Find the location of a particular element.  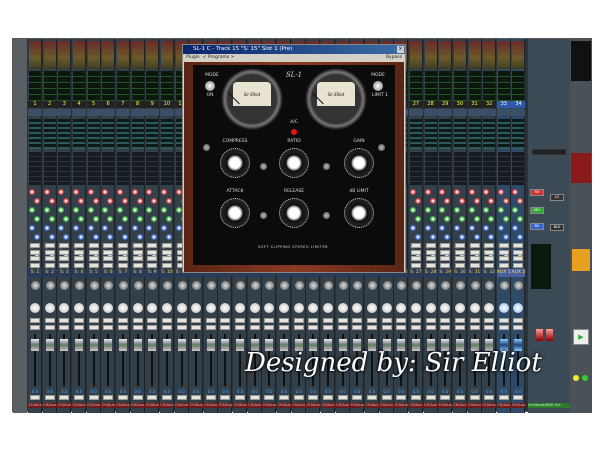

strip-label: S: 9 is located at coordinates (152, 273).